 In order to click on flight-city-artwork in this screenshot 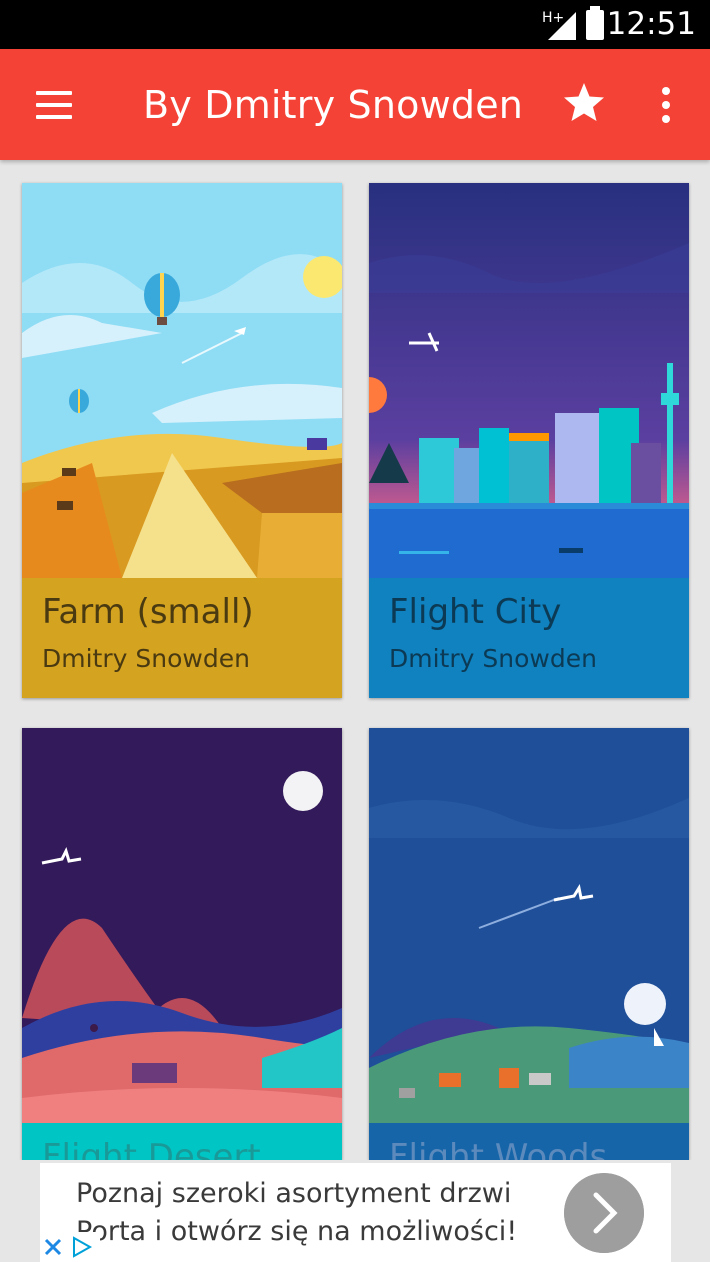, I will do `click(529, 380)`.